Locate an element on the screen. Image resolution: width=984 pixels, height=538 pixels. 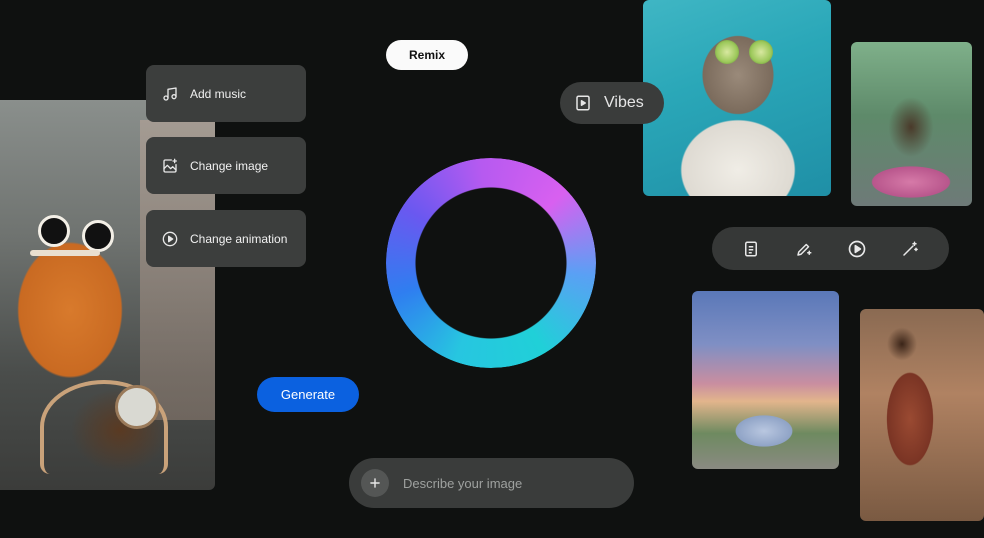
change-image-label: Change image is located at coordinates (229, 165).